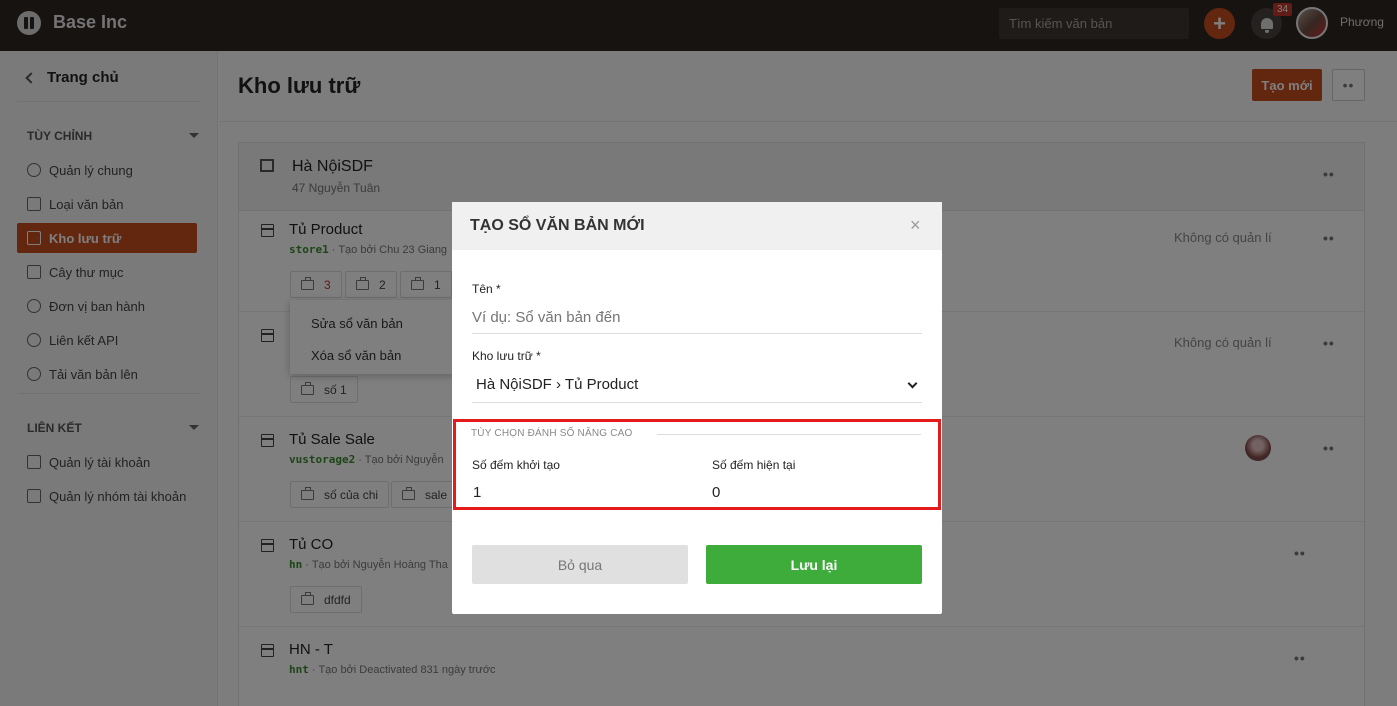 The height and width of the screenshot is (706, 1397). Describe the element at coordinates (557, 225) in the screenshot. I see `dialog-title: TẠO SỔ VĂN BẢN MỚI` at that location.